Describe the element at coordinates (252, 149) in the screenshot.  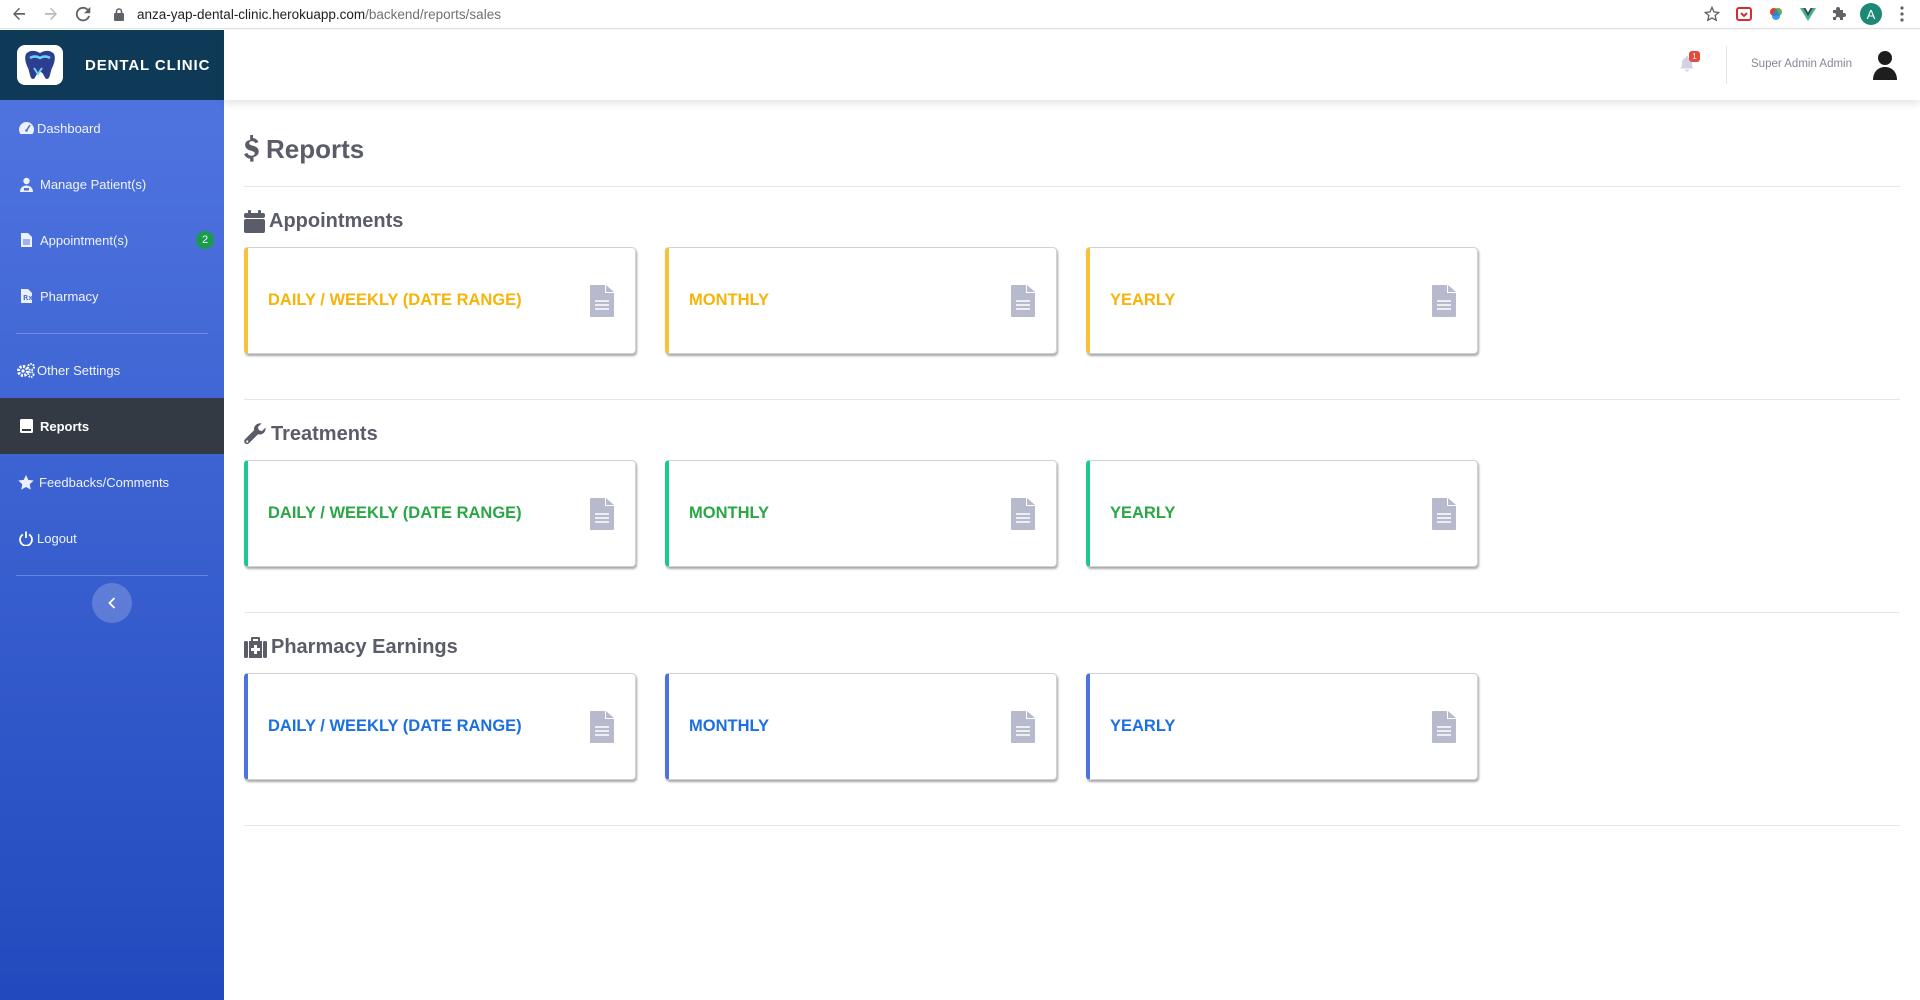
I see `dollar-icon` at that location.